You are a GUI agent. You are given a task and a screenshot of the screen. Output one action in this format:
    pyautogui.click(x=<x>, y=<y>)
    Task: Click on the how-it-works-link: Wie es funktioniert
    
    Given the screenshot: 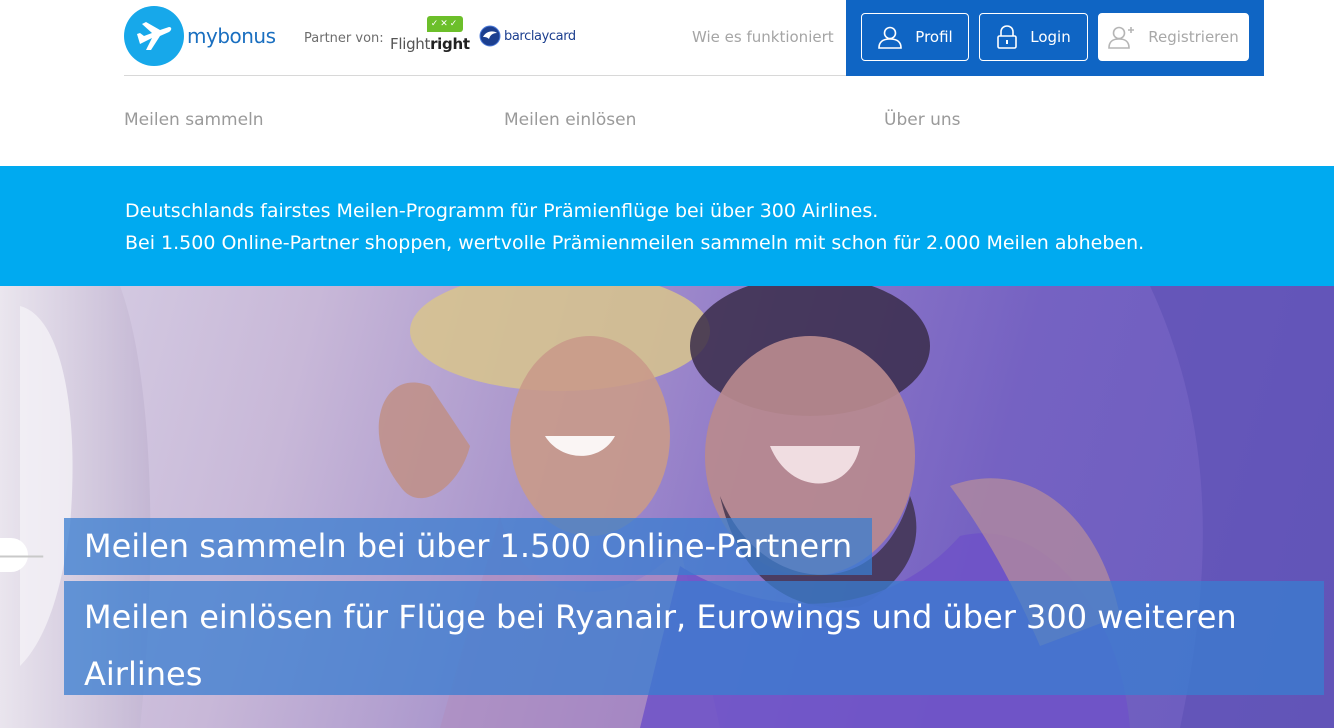 What is the action you would take?
    pyautogui.click(x=763, y=37)
    